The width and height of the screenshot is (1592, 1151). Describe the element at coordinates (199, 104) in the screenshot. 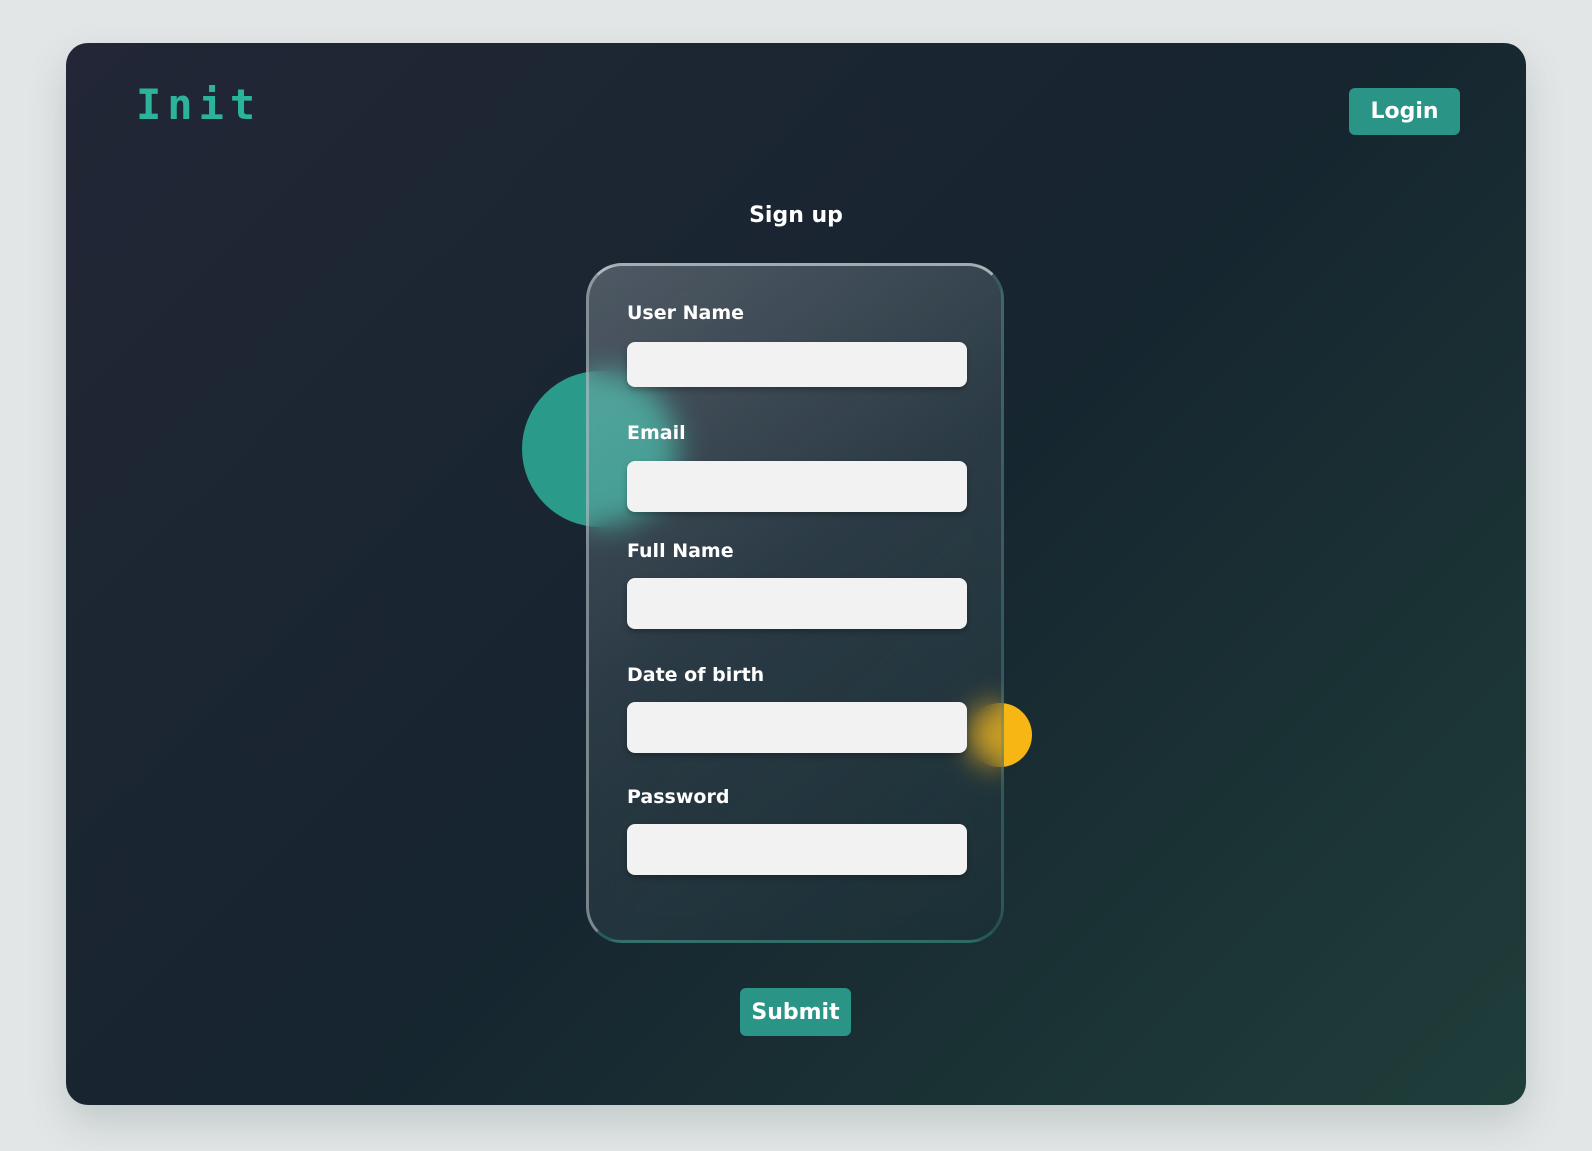

I see `logo: Init` at that location.